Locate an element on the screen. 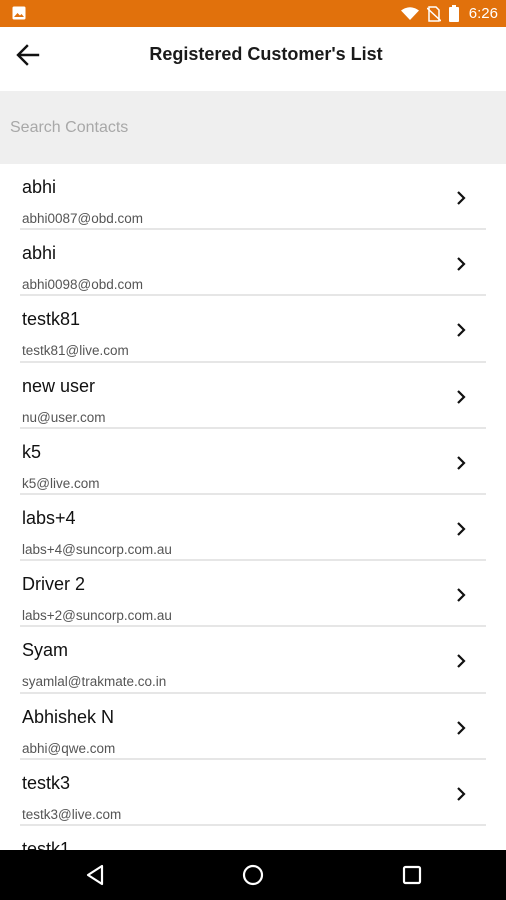  customer-name: Abhishek N is located at coordinates (68, 716).